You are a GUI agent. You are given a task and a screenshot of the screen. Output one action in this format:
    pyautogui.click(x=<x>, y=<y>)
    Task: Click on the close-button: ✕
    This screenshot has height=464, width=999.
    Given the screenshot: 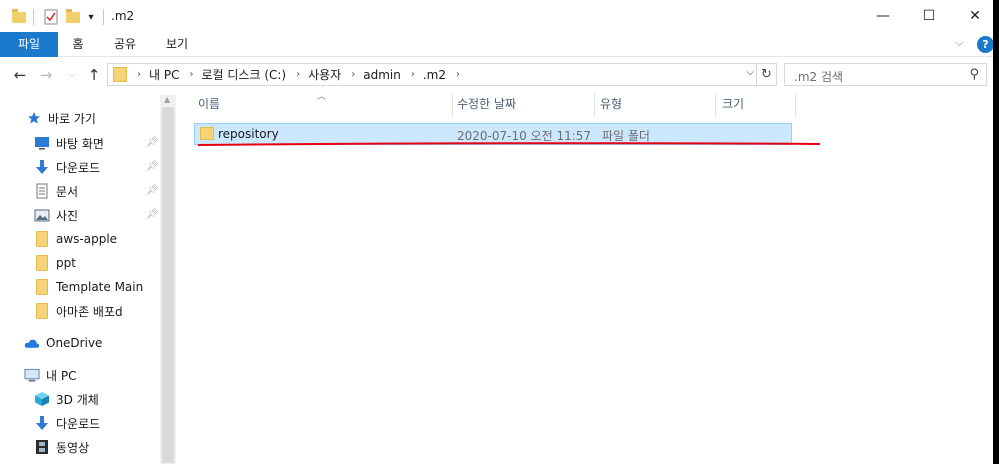 What is the action you would take?
    pyautogui.click(x=975, y=16)
    